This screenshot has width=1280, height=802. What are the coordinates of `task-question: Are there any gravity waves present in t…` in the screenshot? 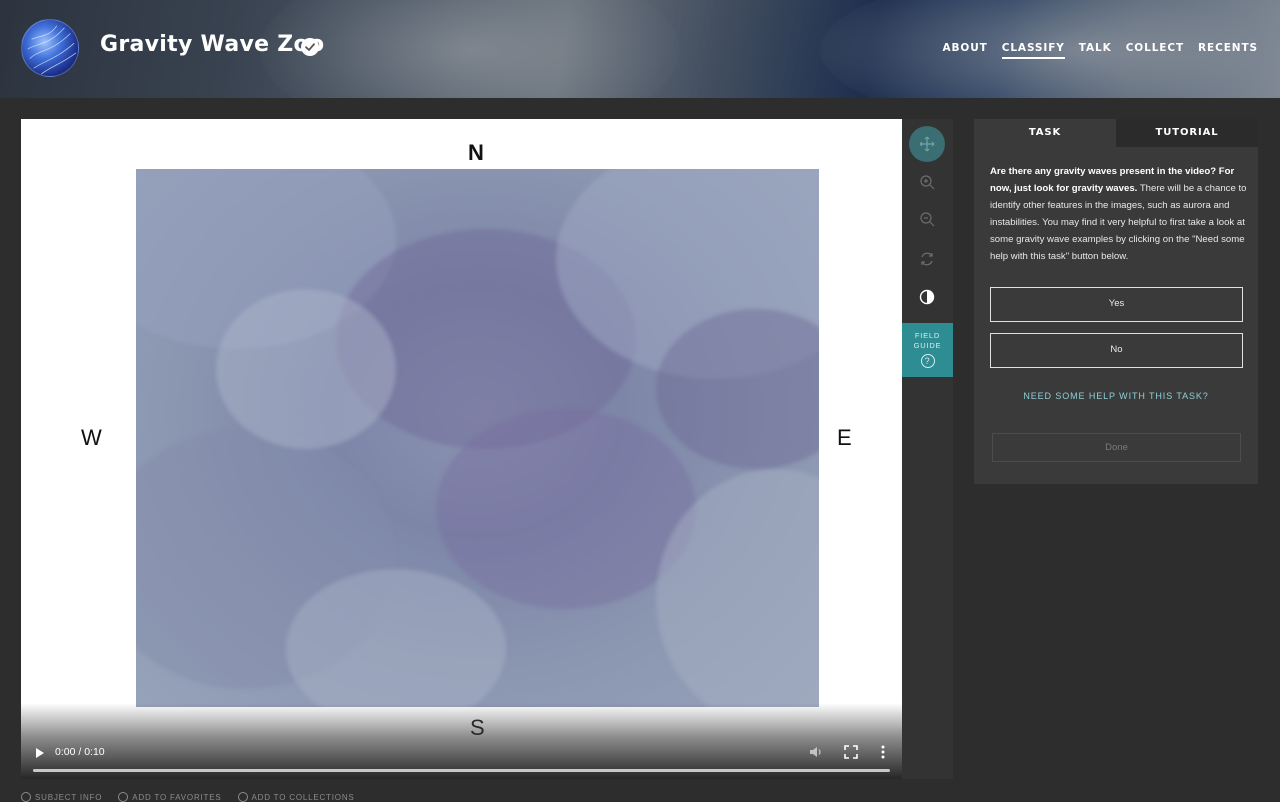 It's located at (1119, 214).